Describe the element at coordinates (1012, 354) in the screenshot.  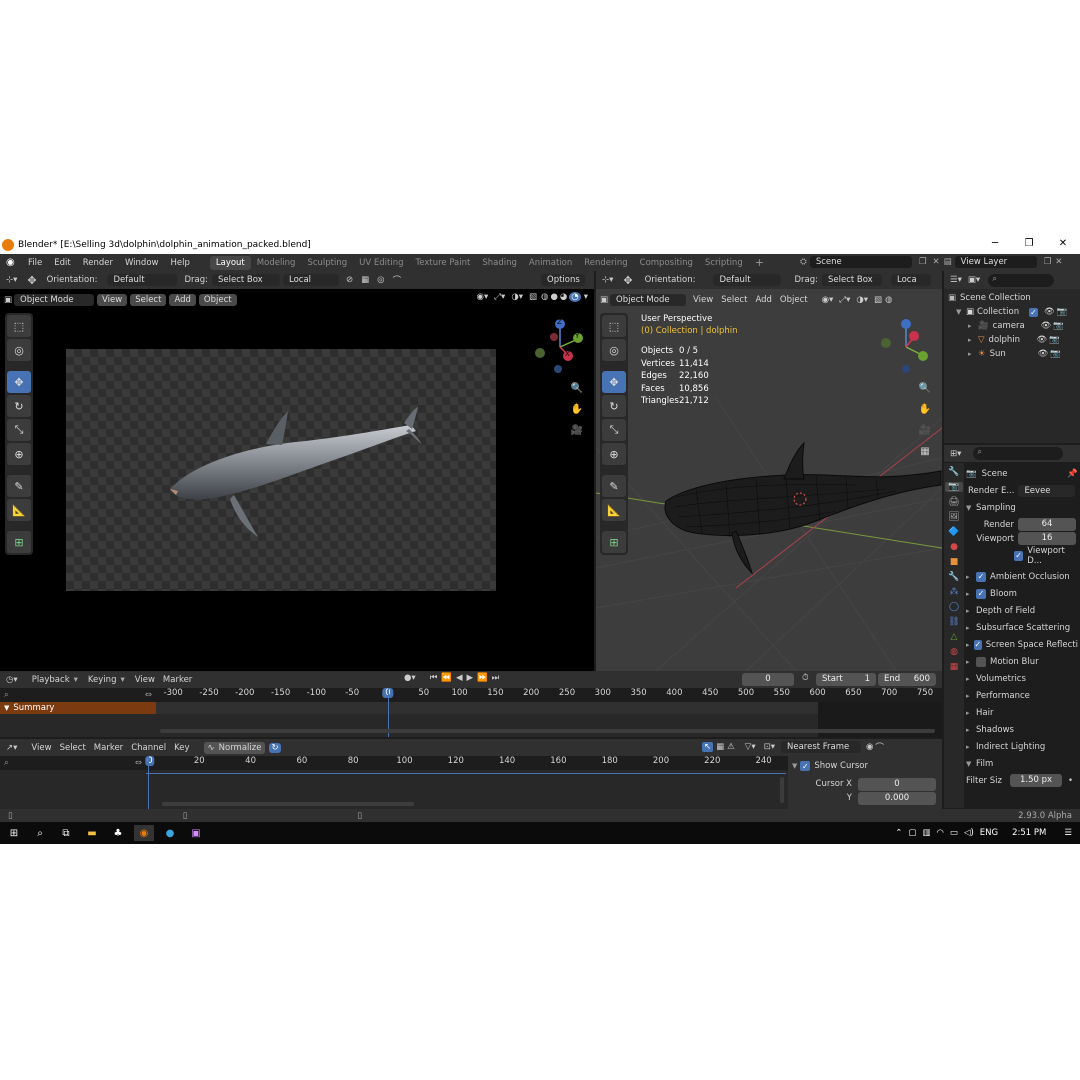
I see `outliner-item-sun: ▸ ☀ Sun 👁 📷` at that location.